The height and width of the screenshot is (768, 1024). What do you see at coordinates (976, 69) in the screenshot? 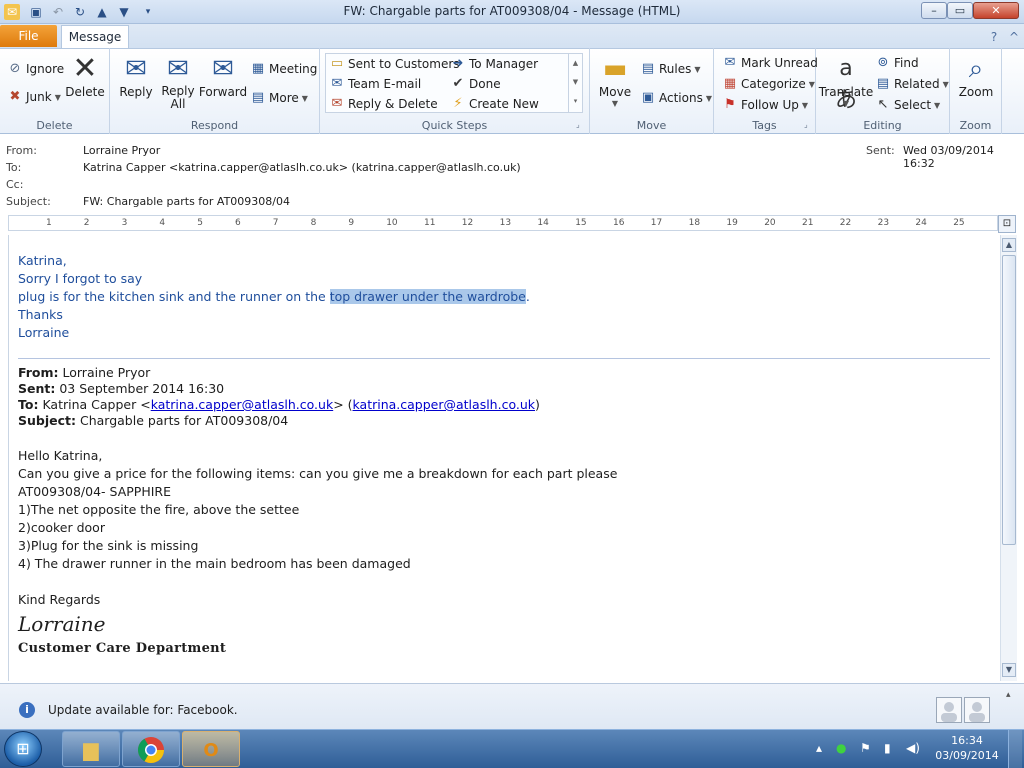
I see `magnifier-icon: ⌕` at bounding box center [976, 69].